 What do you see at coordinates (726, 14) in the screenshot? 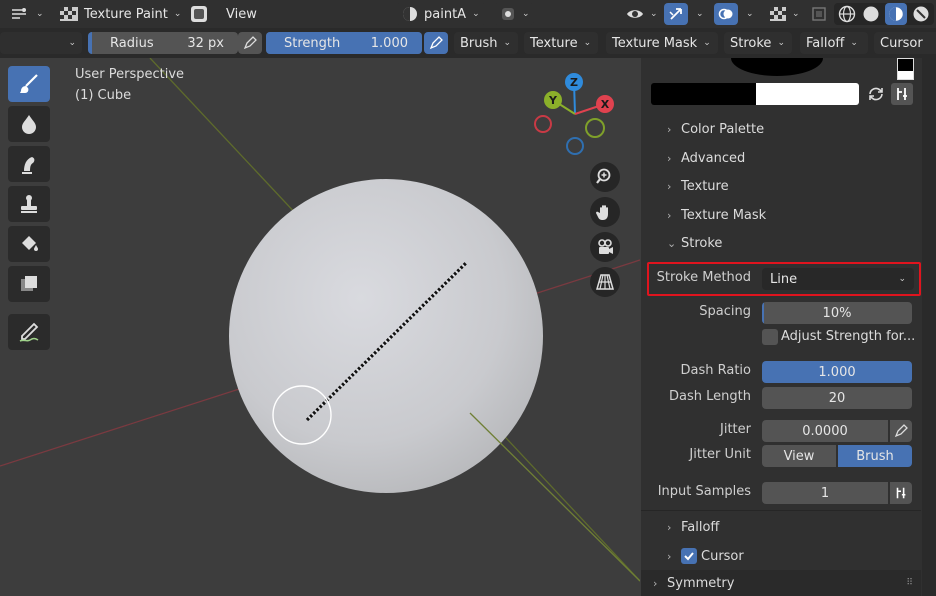
I see `overlays-toggle-button` at bounding box center [726, 14].